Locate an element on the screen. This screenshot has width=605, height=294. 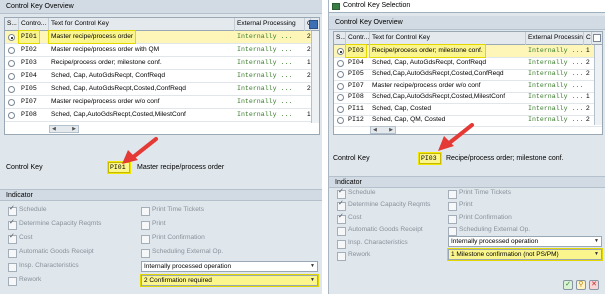
row-text: Sched, Cap, AutoGdsRecpt, ConfReqd is located at coordinates (429, 62).